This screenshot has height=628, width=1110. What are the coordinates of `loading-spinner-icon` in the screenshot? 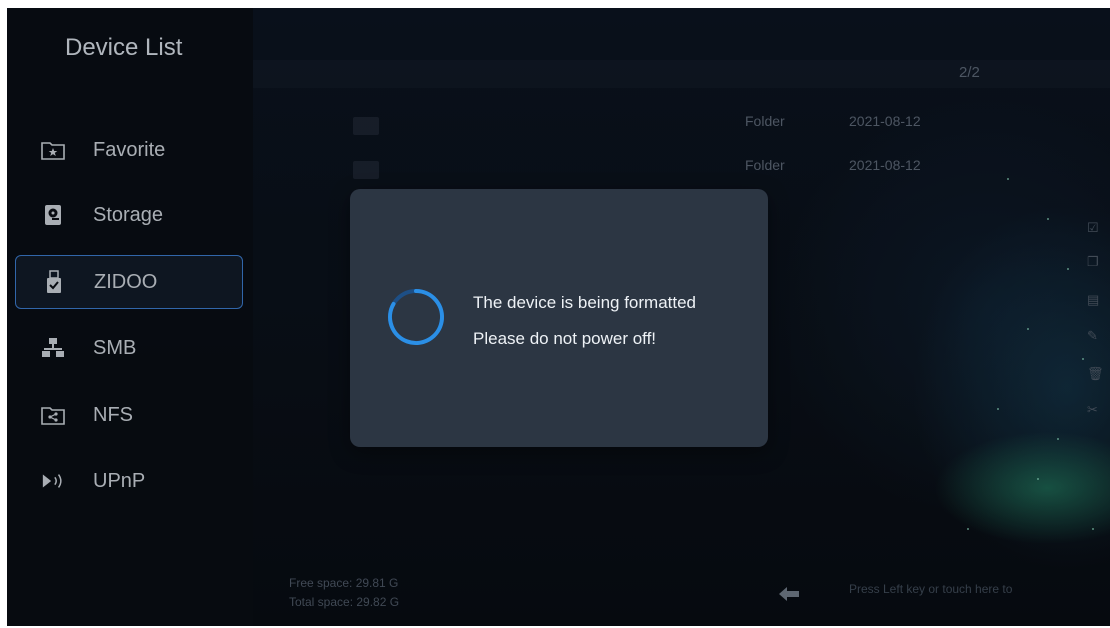 It's located at (416, 317).